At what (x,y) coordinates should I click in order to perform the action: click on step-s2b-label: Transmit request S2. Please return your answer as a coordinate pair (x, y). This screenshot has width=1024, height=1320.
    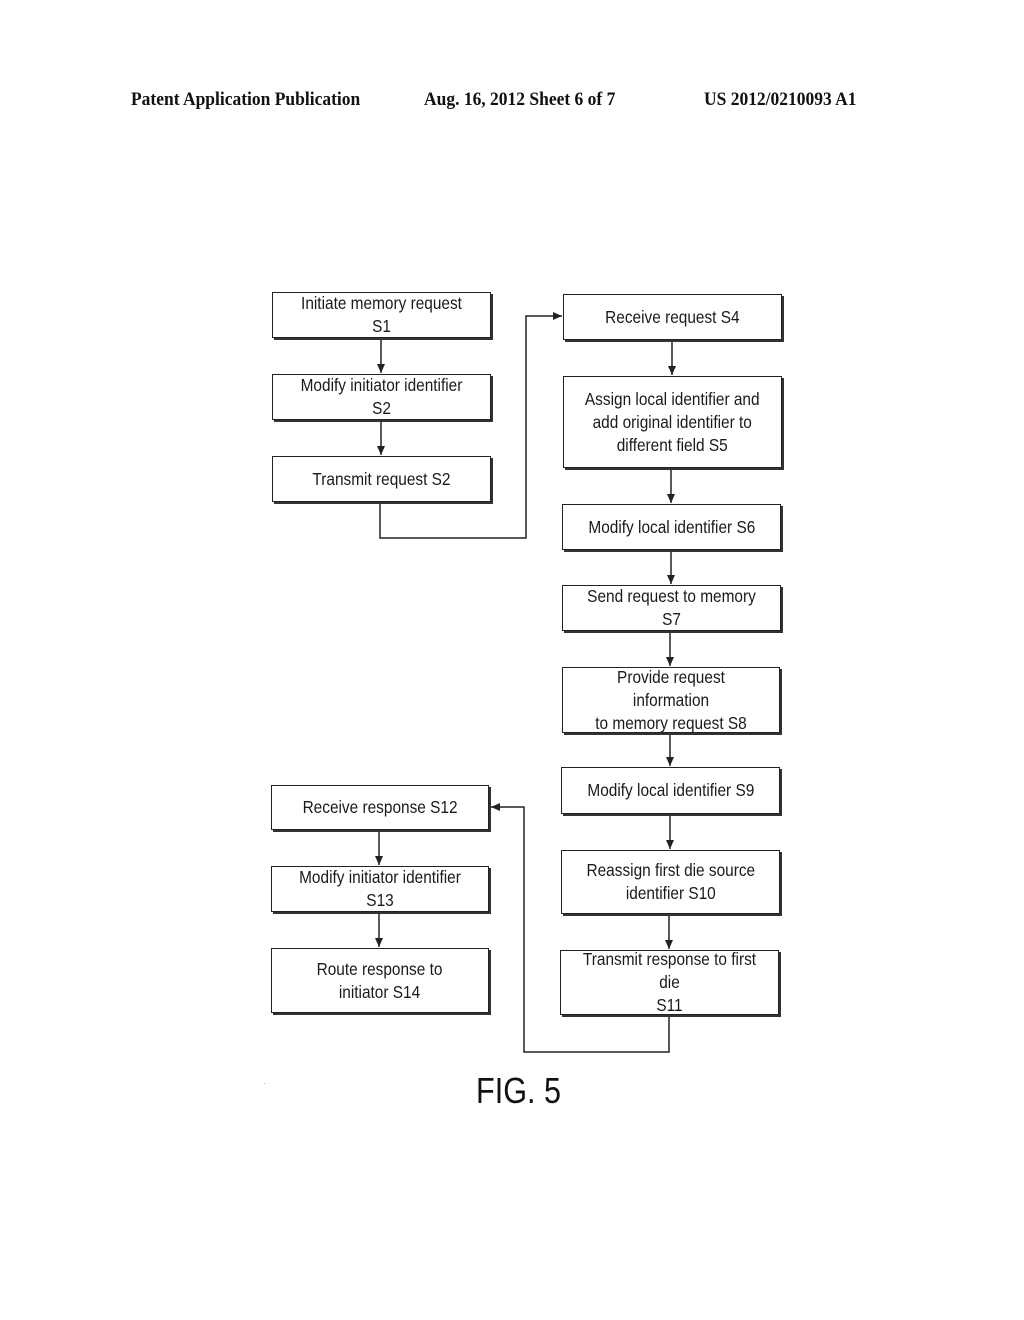
    Looking at the image, I should click on (381, 478).